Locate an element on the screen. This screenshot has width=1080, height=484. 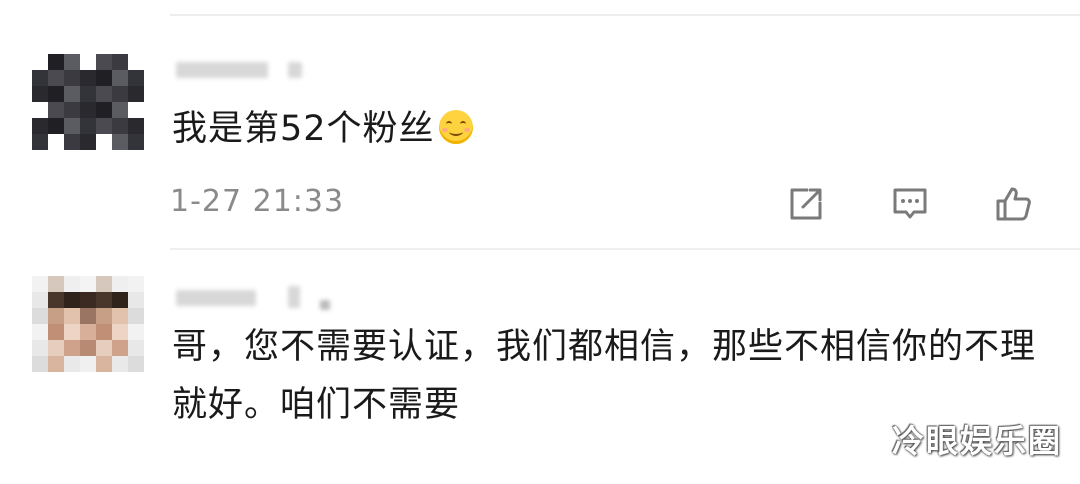
comment-text: 我是第52个粉丝 is located at coordinates (322, 129).